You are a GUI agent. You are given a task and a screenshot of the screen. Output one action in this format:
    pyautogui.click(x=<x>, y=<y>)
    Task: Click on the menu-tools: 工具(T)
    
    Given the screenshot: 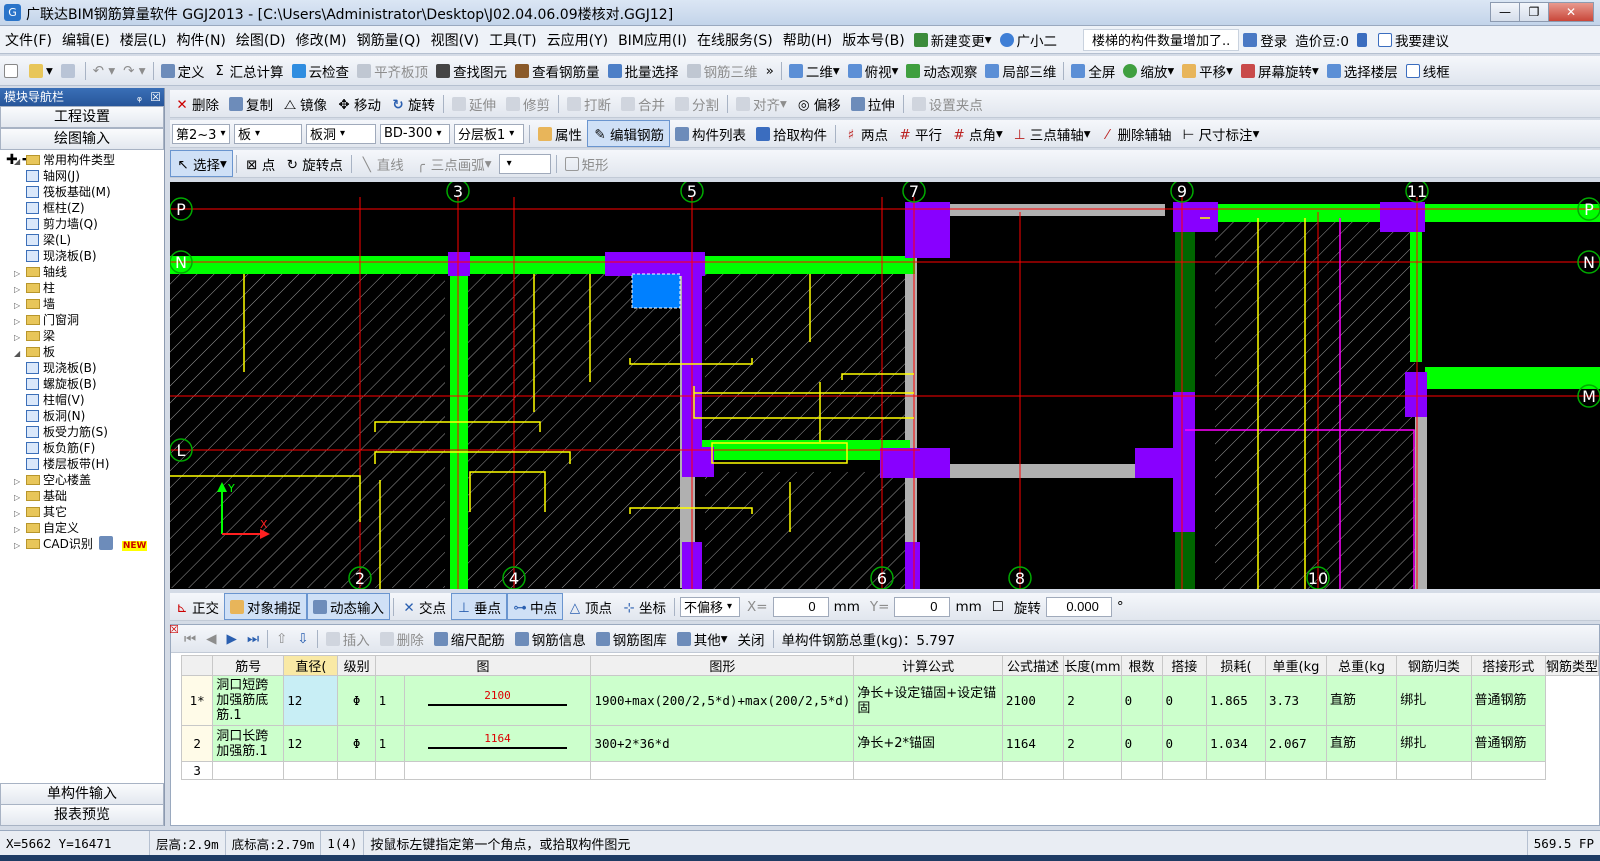 What is the action you would take?
    pyautogui.click(x=512, y=39)
    